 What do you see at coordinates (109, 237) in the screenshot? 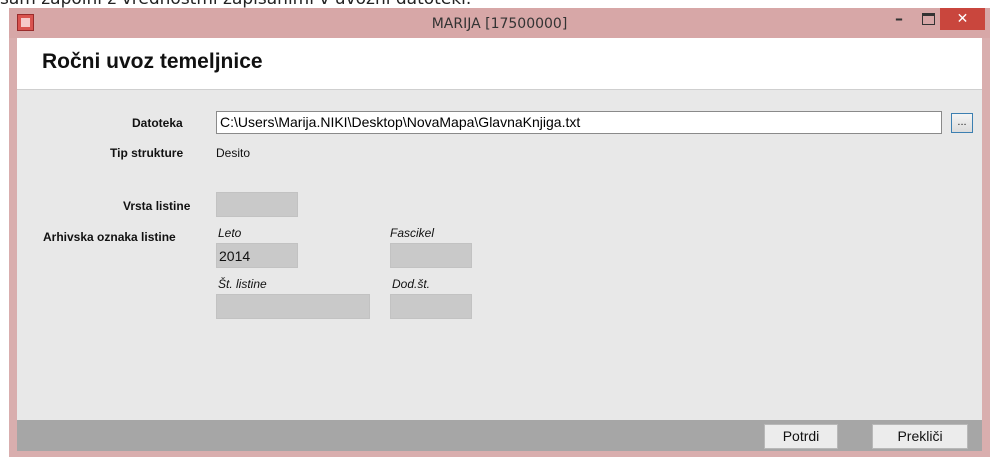
I see `arhivska-oznaka-label: Arhivska oznaka listine` at bounding box center [109, 237].